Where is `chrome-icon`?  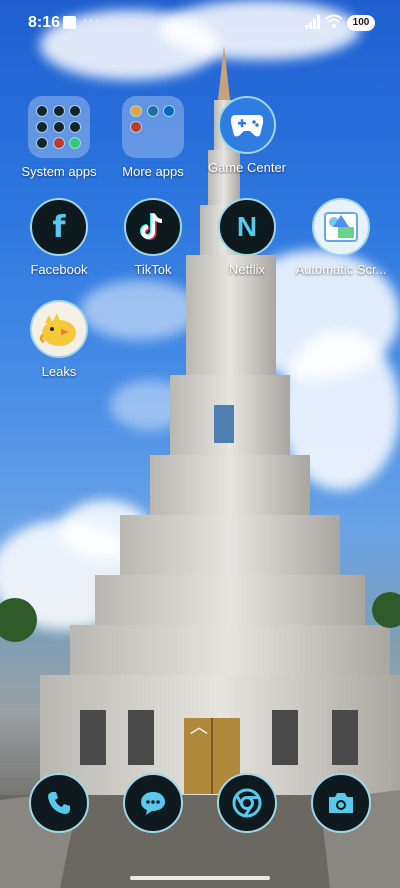 chrome-icon is located at coordinates (247, 803).